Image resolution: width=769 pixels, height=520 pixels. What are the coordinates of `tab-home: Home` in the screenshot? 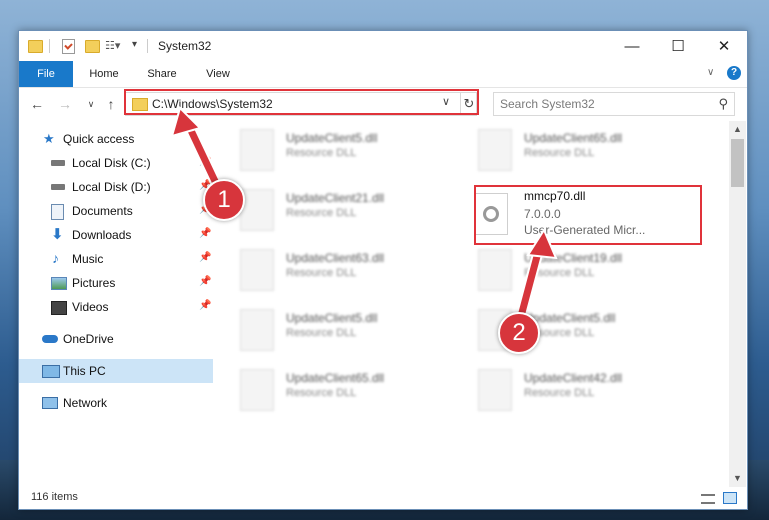 It's located at (104, 74).